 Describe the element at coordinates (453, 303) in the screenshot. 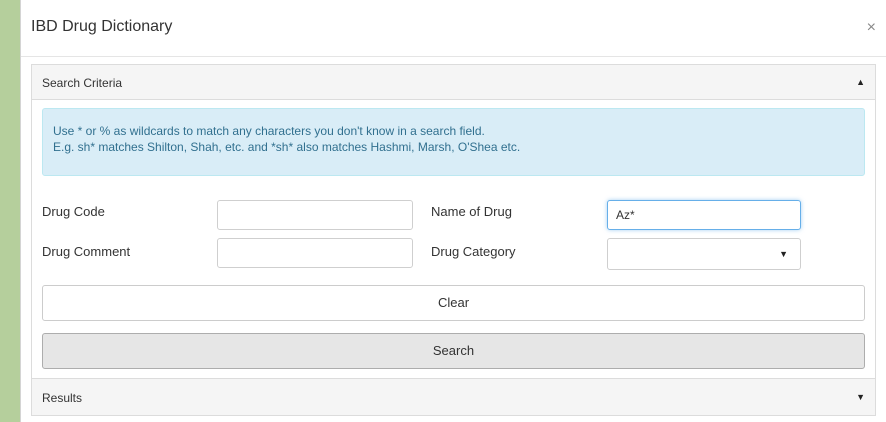

I see `clear-button: Clear` at that location.